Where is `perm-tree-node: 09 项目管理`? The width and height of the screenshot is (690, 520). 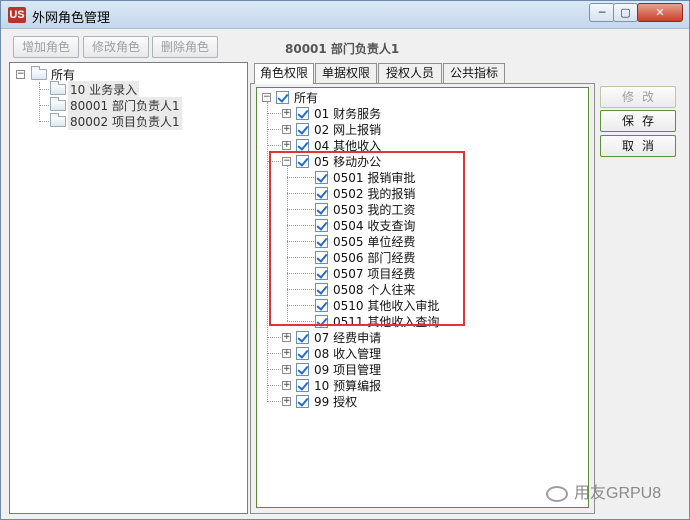 perm-tree-node: 09 项目管理 is located at coordinates (347, 369).